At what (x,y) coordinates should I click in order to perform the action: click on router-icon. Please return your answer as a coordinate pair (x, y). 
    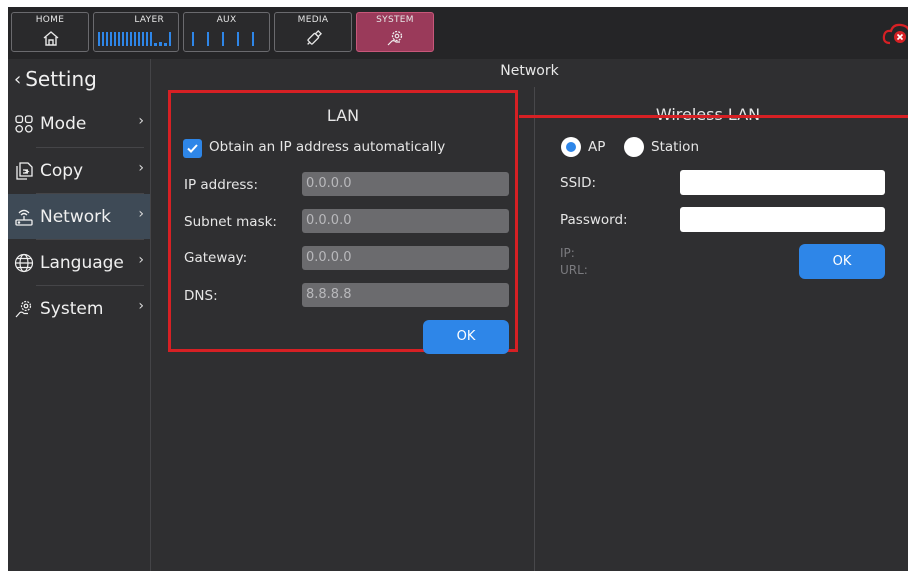
    Looking at the image, I should click on (24, 217).